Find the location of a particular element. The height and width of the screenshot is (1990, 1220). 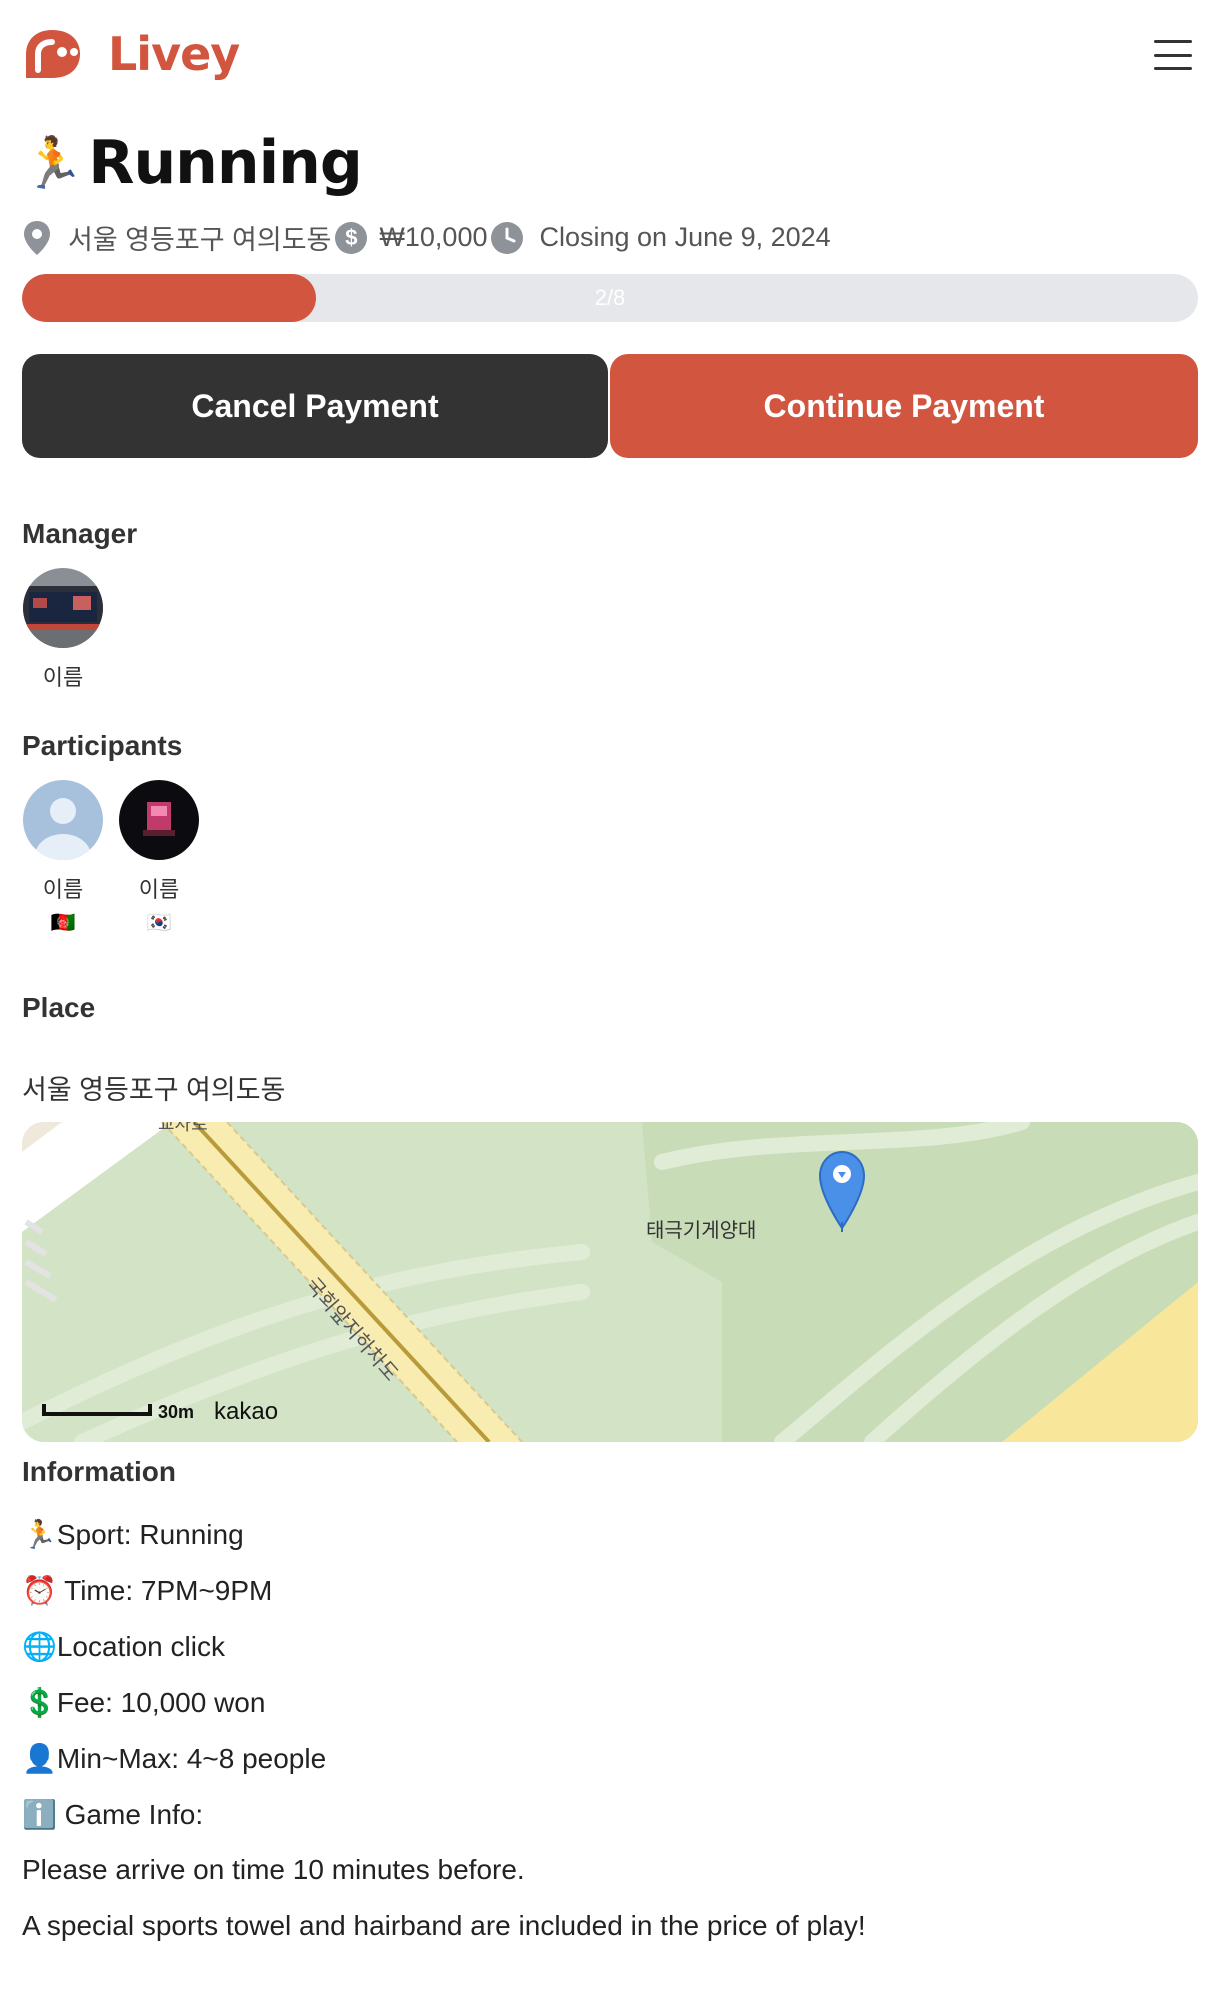

event-title-row: 🏃 Running is located at coordinates (192, 163).